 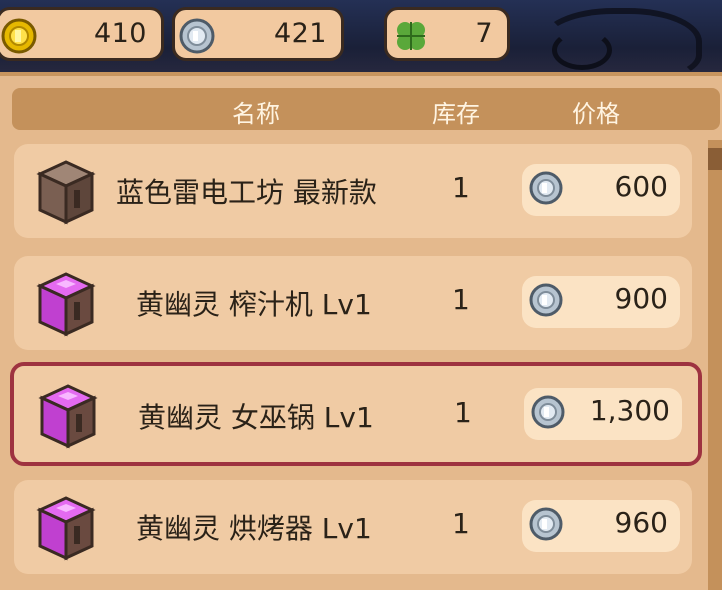 I want to click on gold-amount: 410, so click(x=120, y=33).